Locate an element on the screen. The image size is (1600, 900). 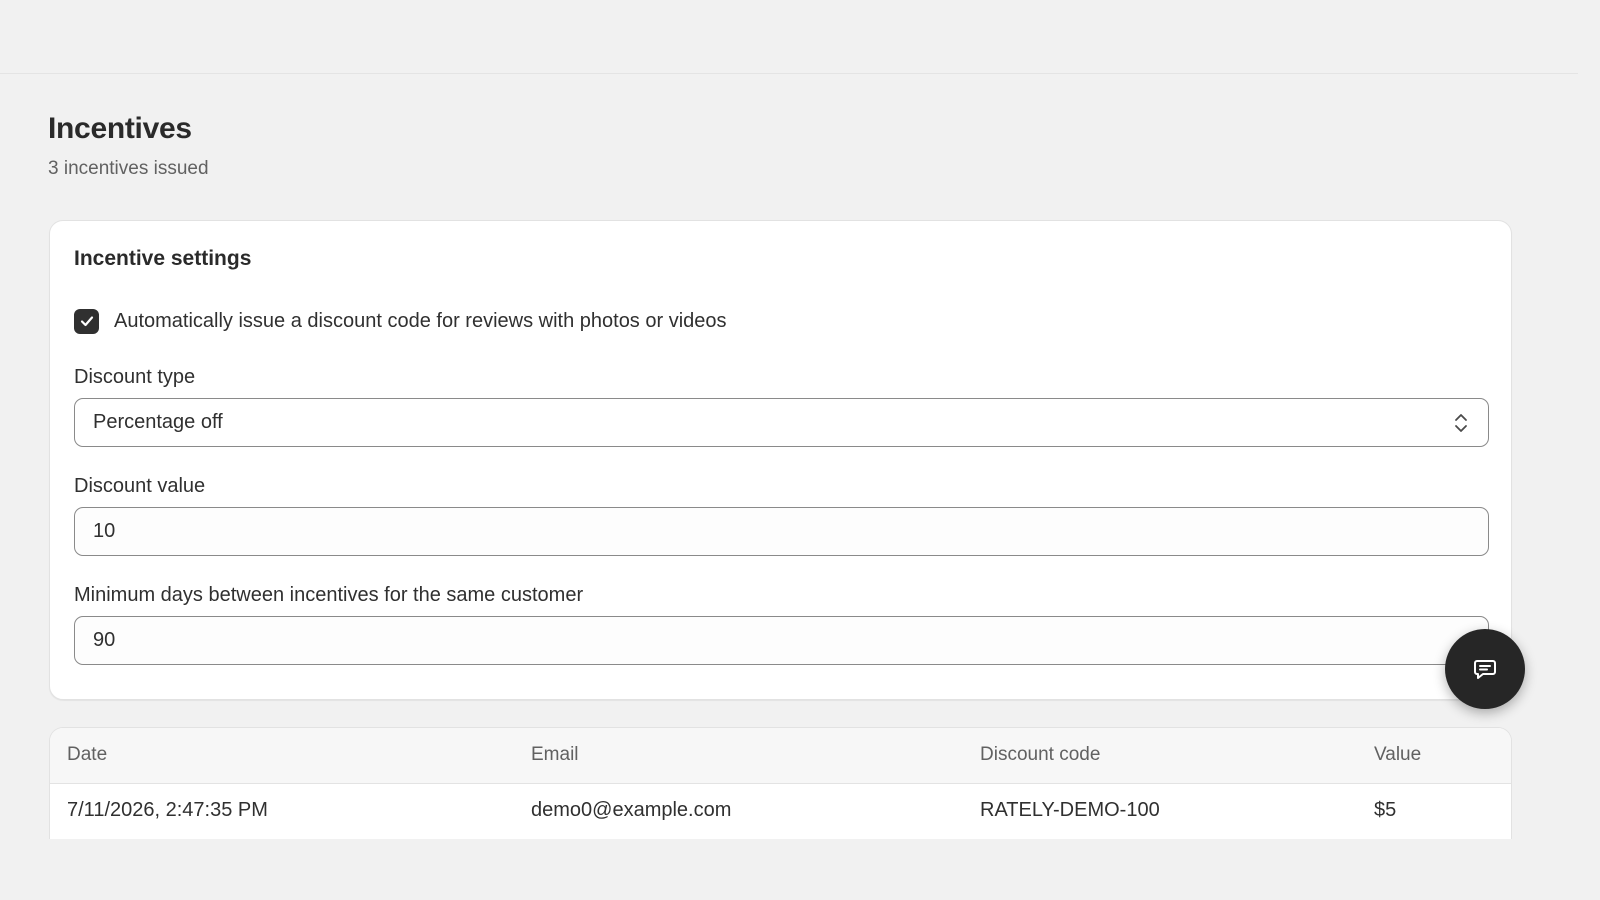
column-header-email: Email is located at coordinates (555, 755).